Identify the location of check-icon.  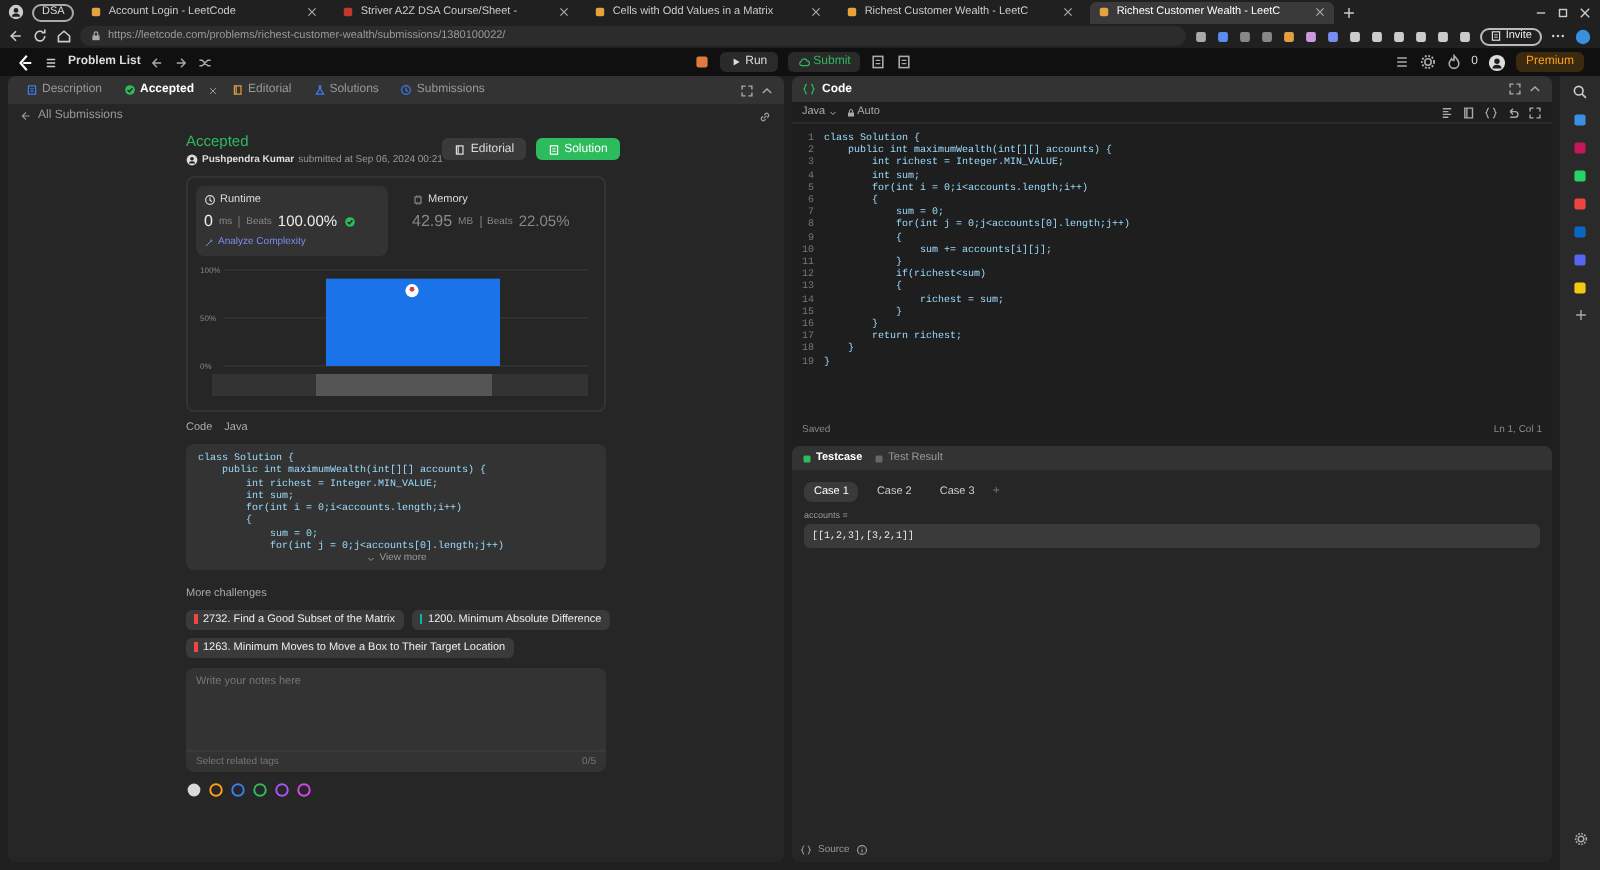
(349, 221).